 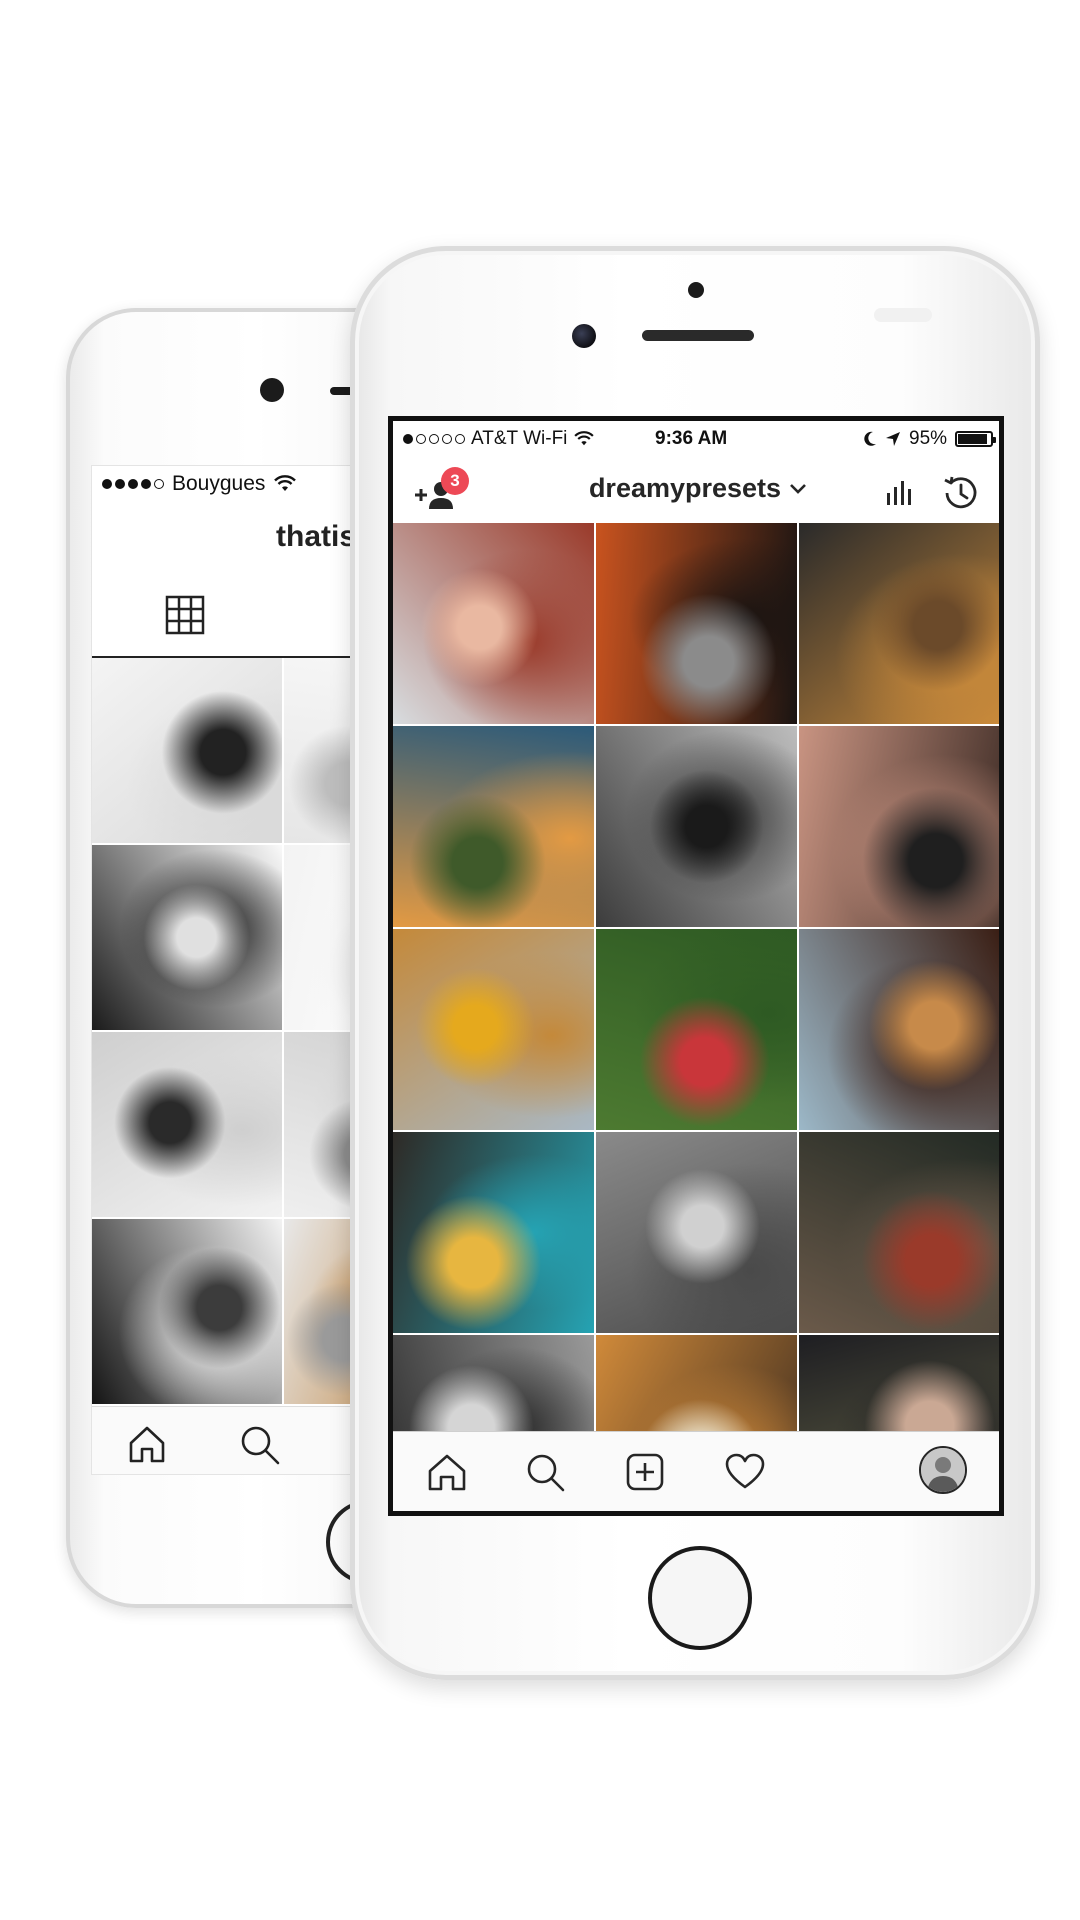 I want to click on bar-chart-icon, so click(x=900, y=492).